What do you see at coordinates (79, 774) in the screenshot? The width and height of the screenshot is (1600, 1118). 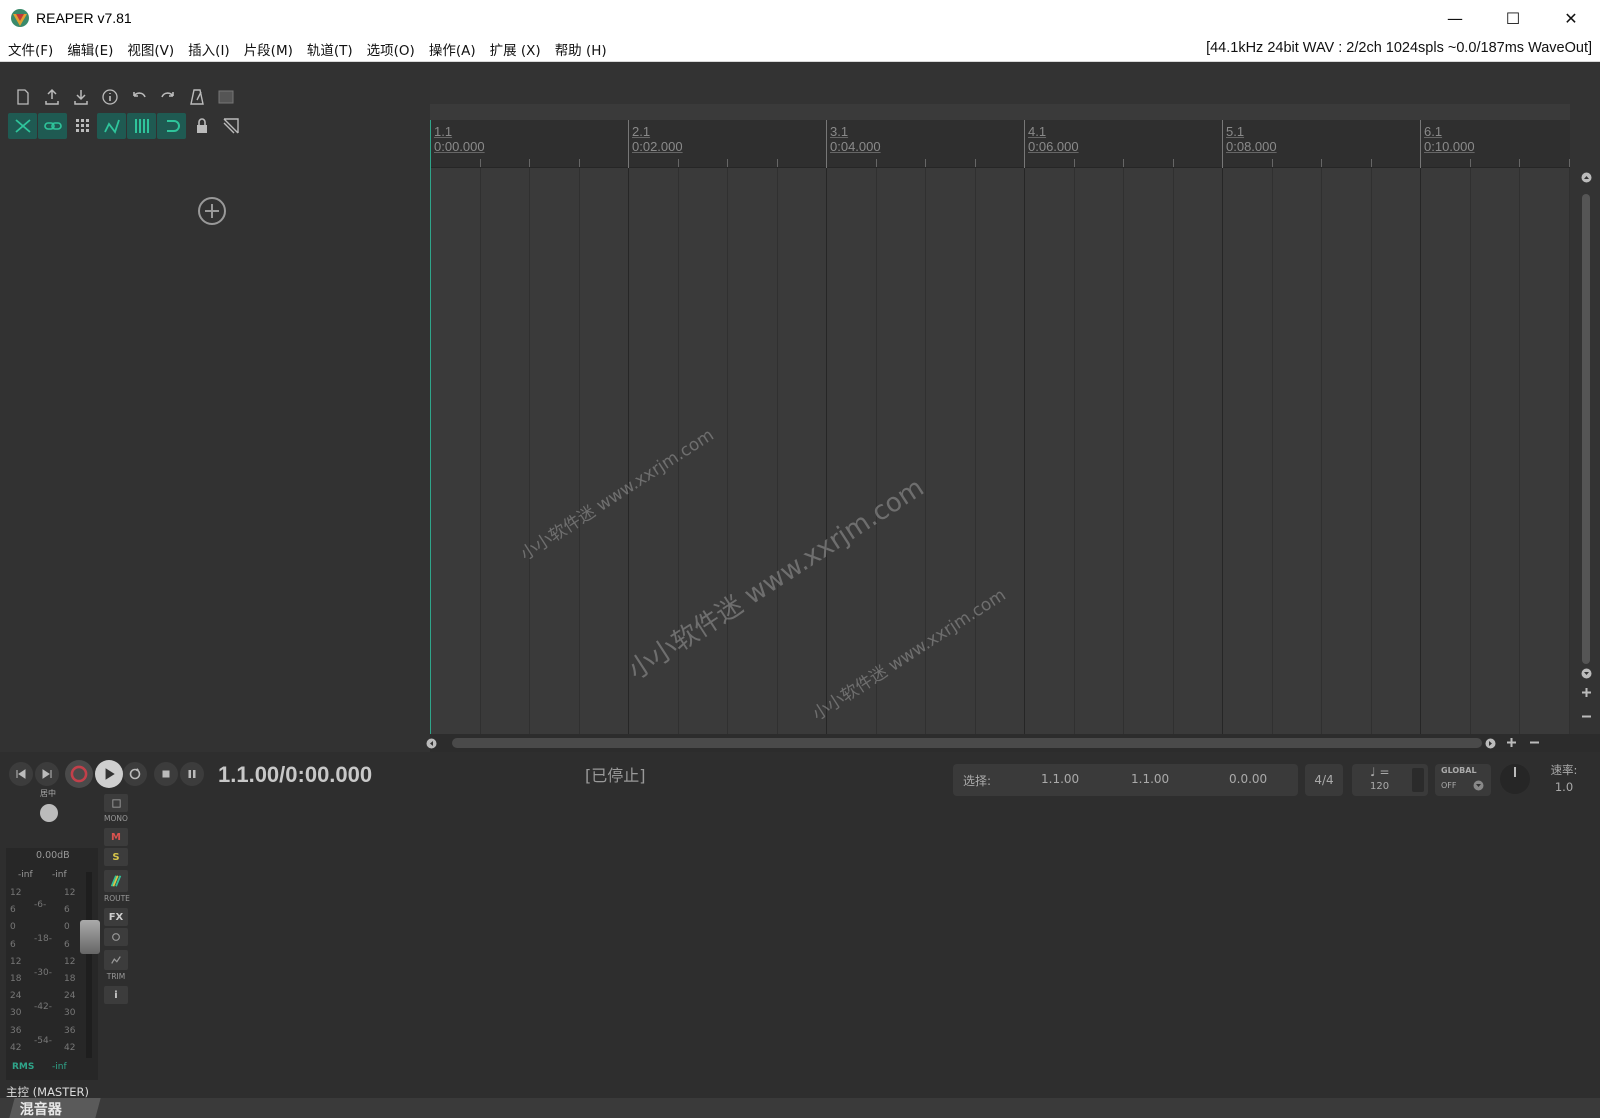 I see `record-button` at bounding box center [79, 774].